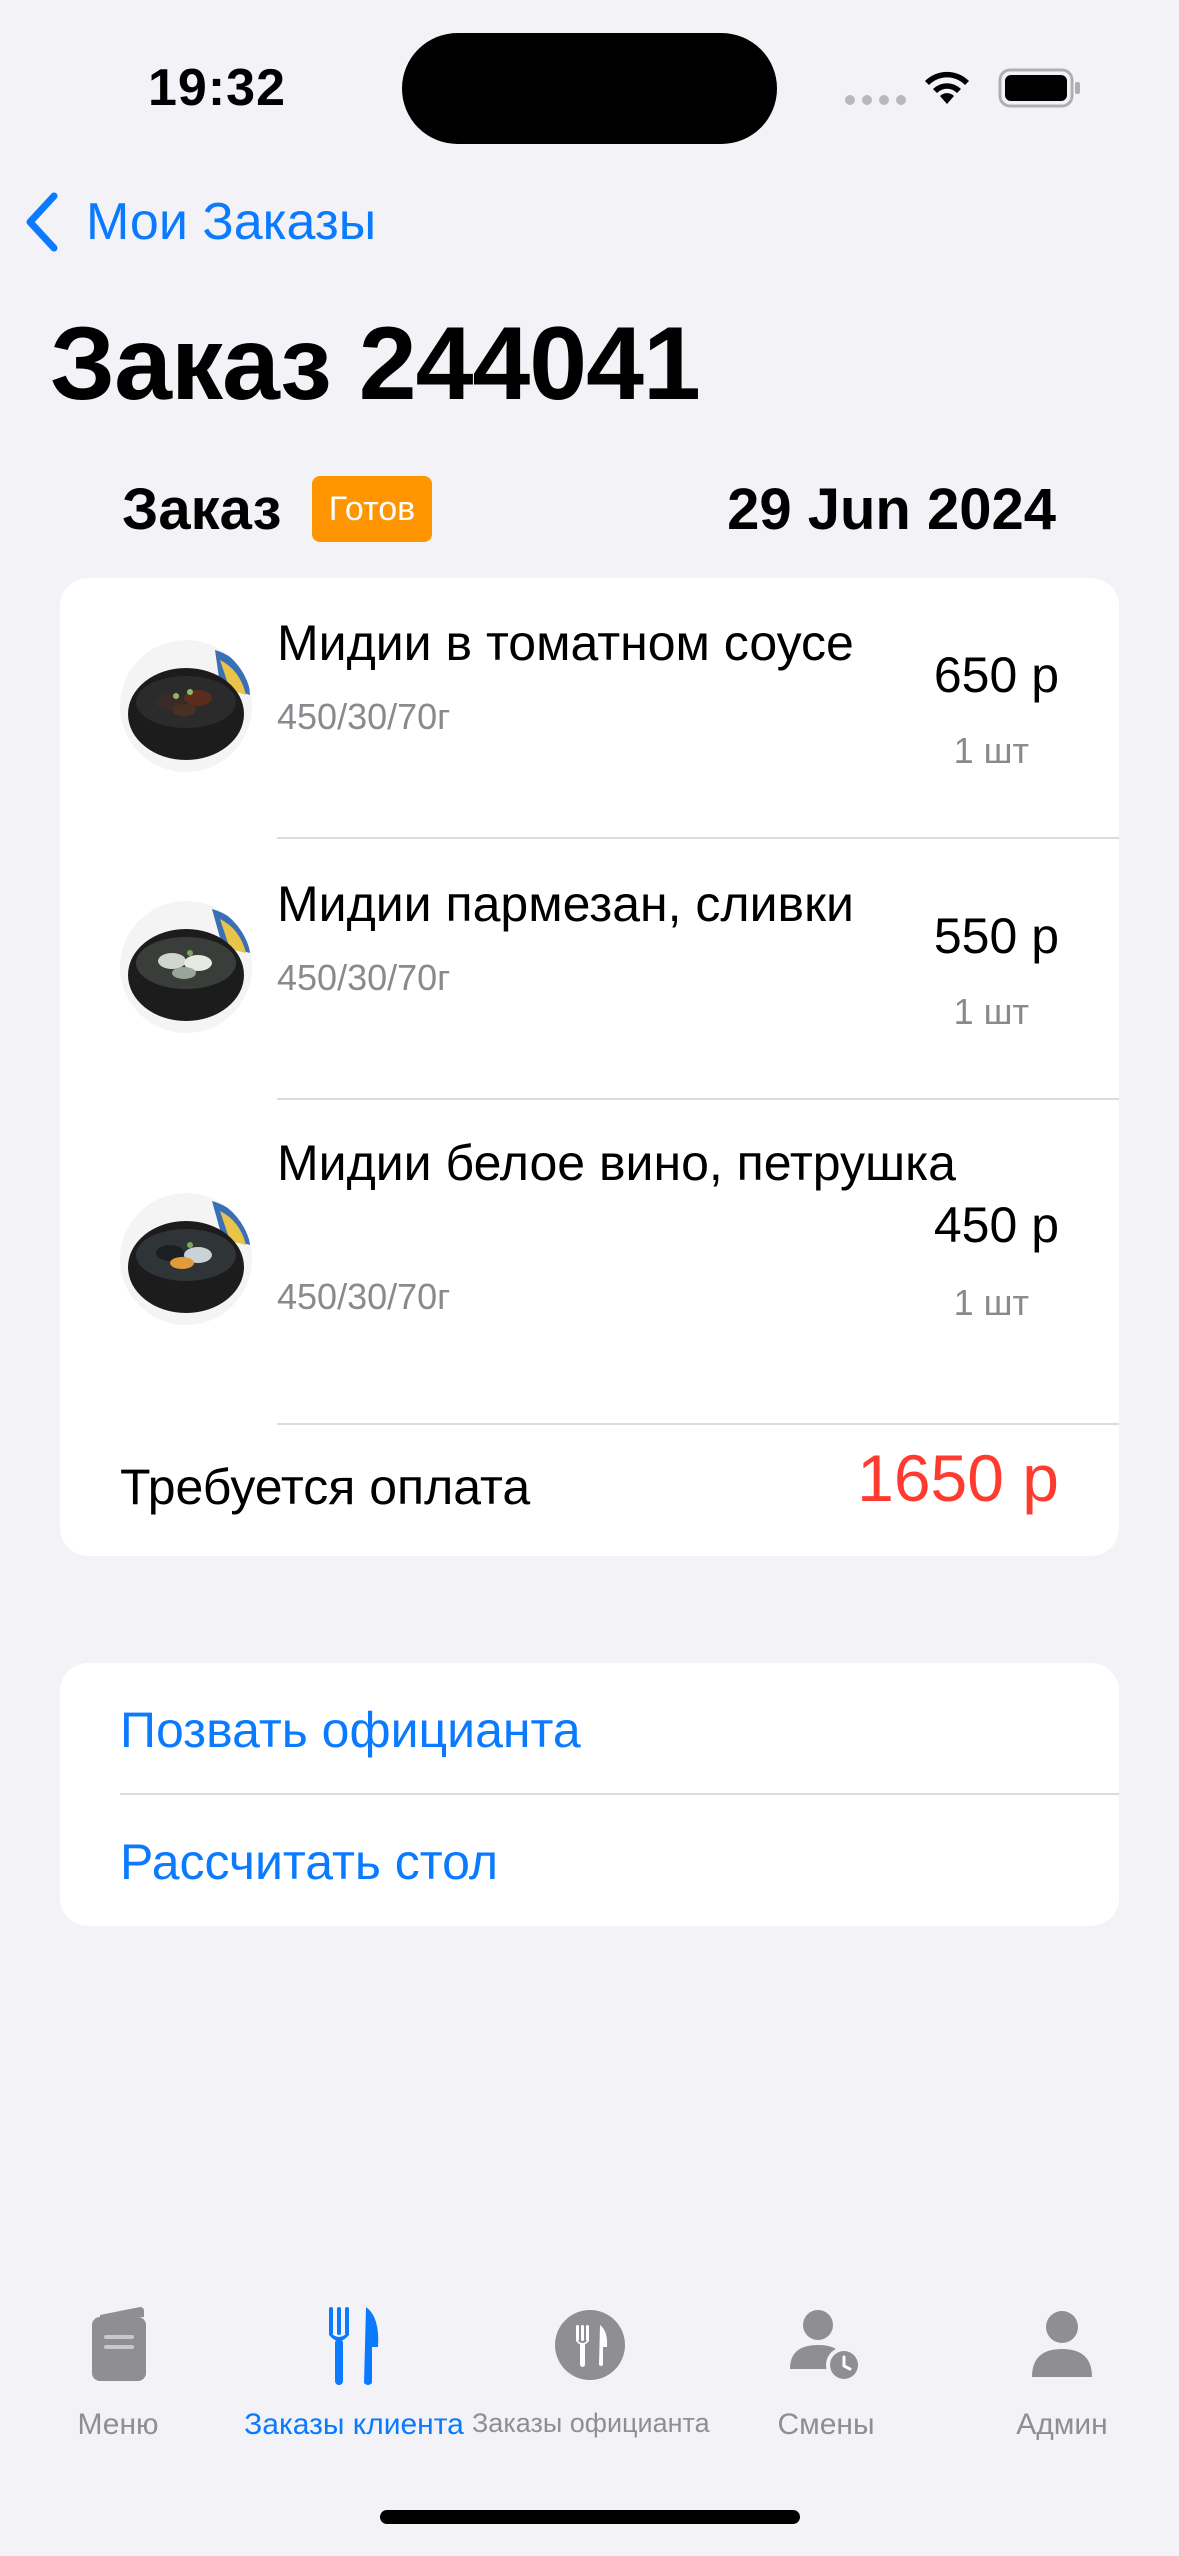  I want to click on tab-menu: Меню, so click(118, 2366).